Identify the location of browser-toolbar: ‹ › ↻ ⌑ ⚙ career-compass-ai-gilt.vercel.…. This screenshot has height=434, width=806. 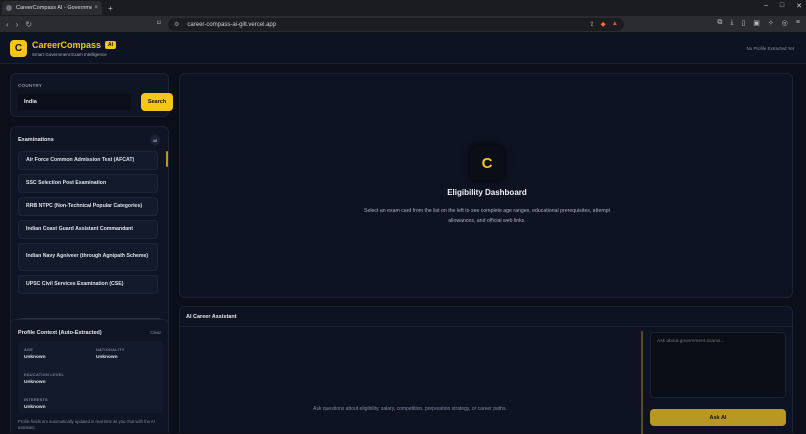
(403, 24).